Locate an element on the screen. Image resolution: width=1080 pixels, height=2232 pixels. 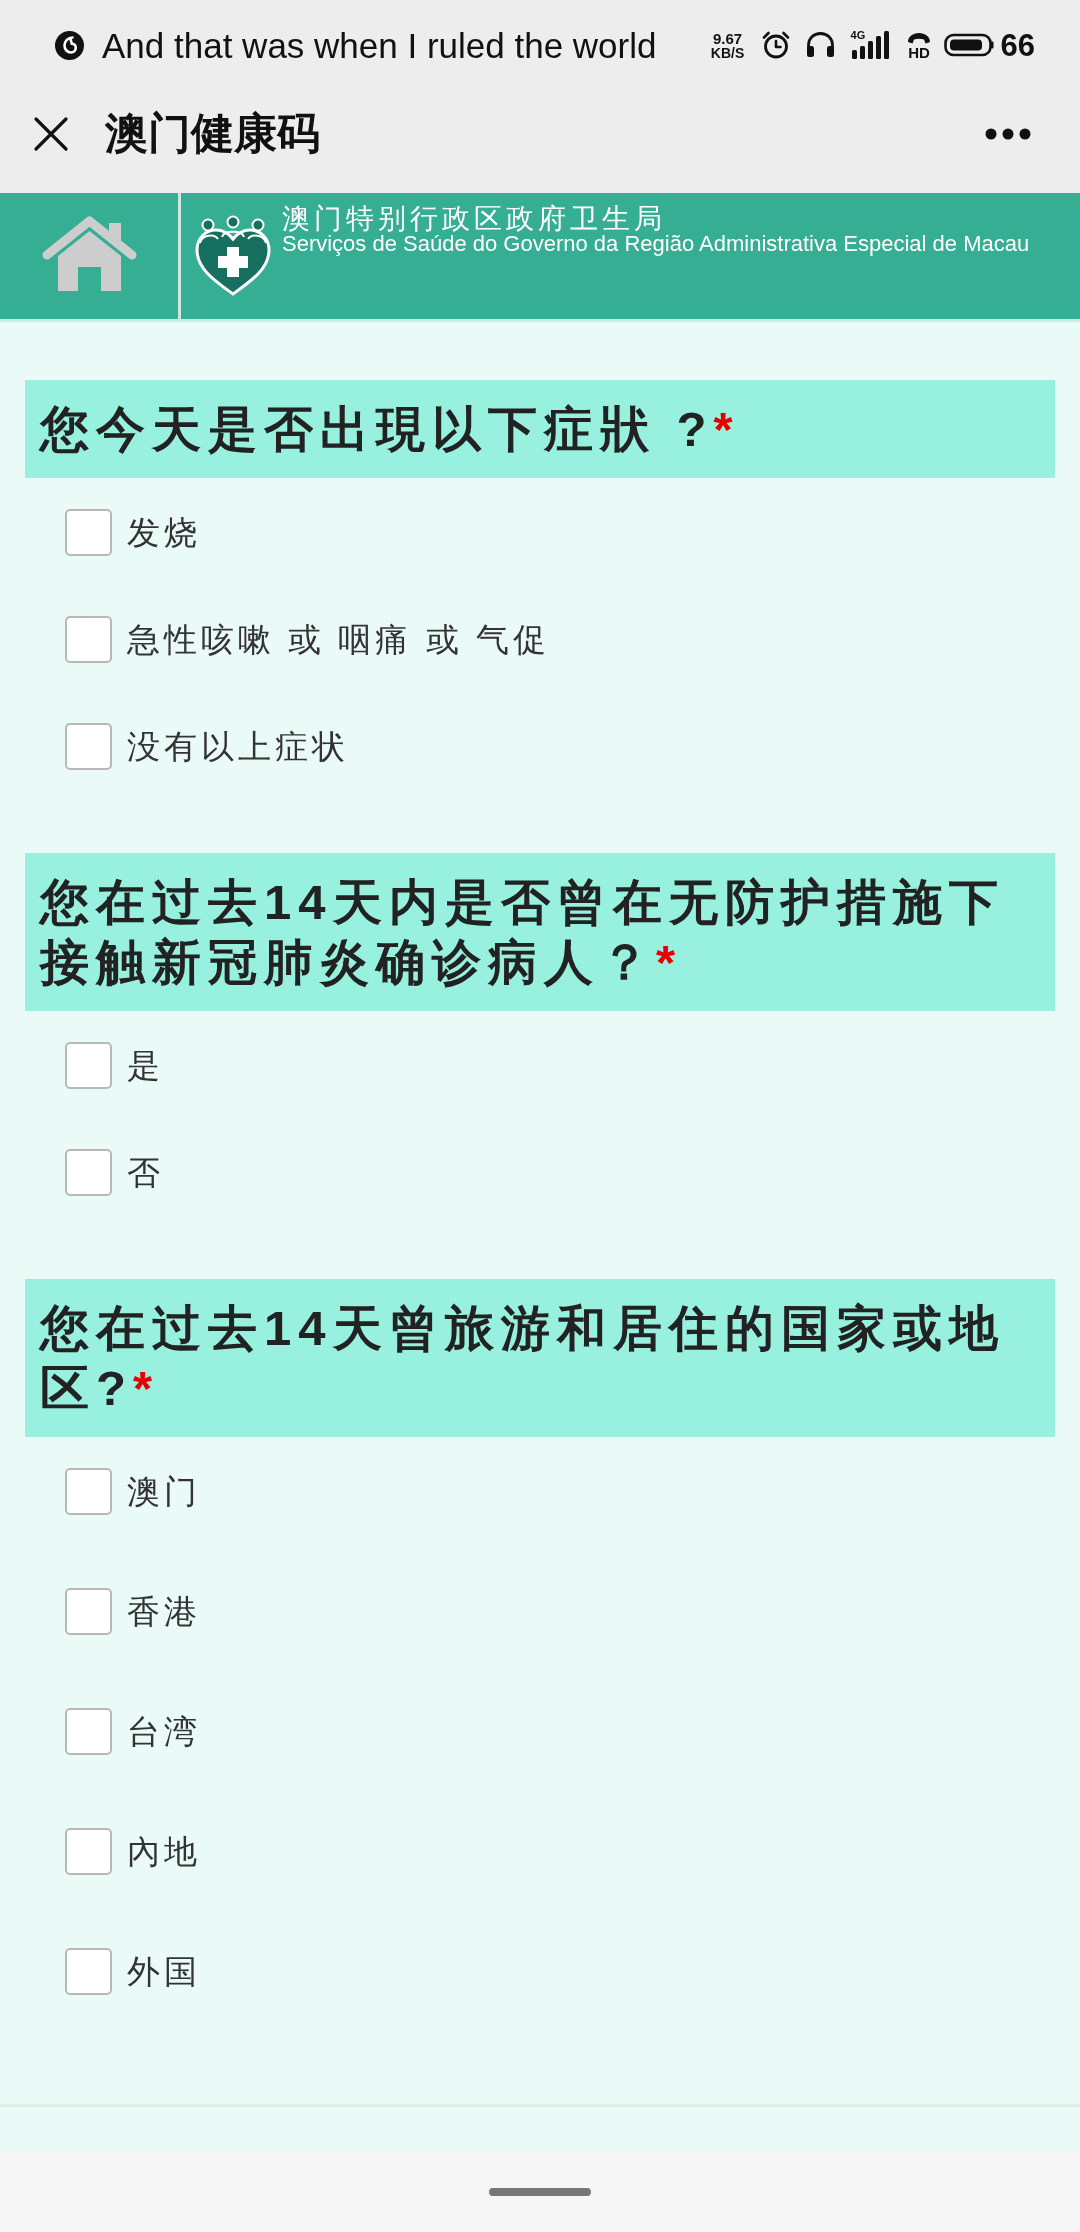
phone-icon is located at coordinates (919, 37).